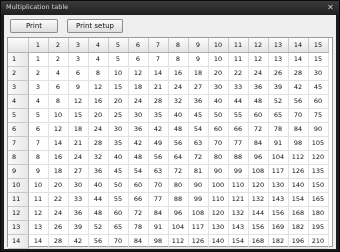 This screenshot has height=252, width=340. I want to click on table-cell: 78, so click(138, 227).